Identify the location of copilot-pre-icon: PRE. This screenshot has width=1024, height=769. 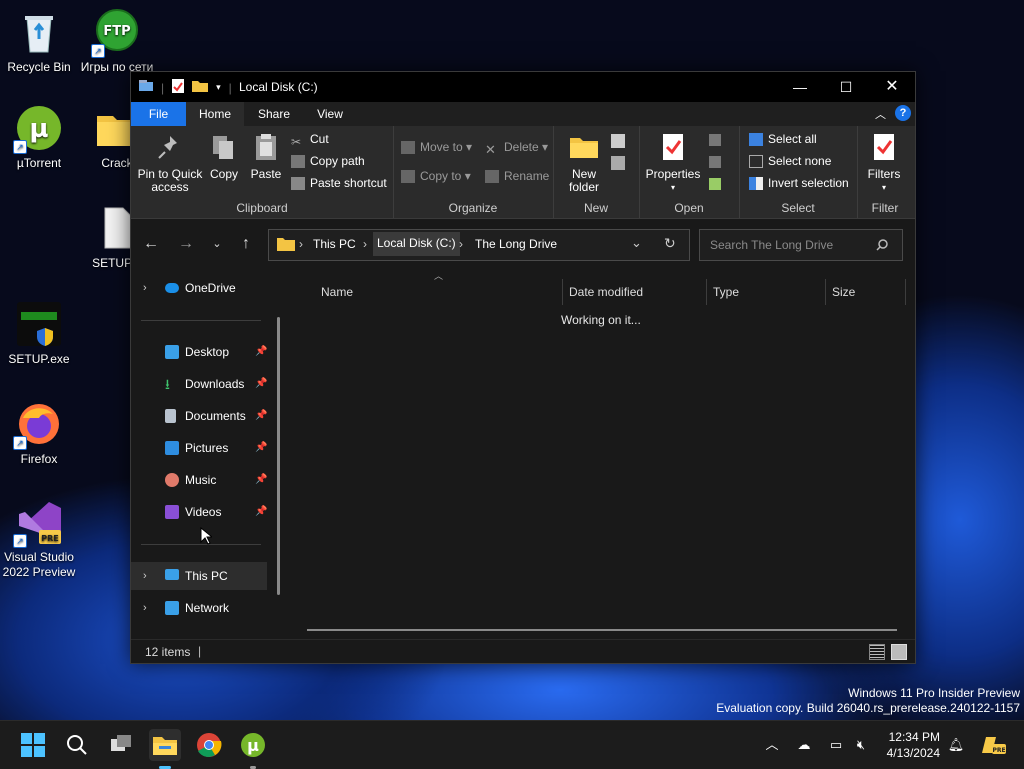
(994, 745).